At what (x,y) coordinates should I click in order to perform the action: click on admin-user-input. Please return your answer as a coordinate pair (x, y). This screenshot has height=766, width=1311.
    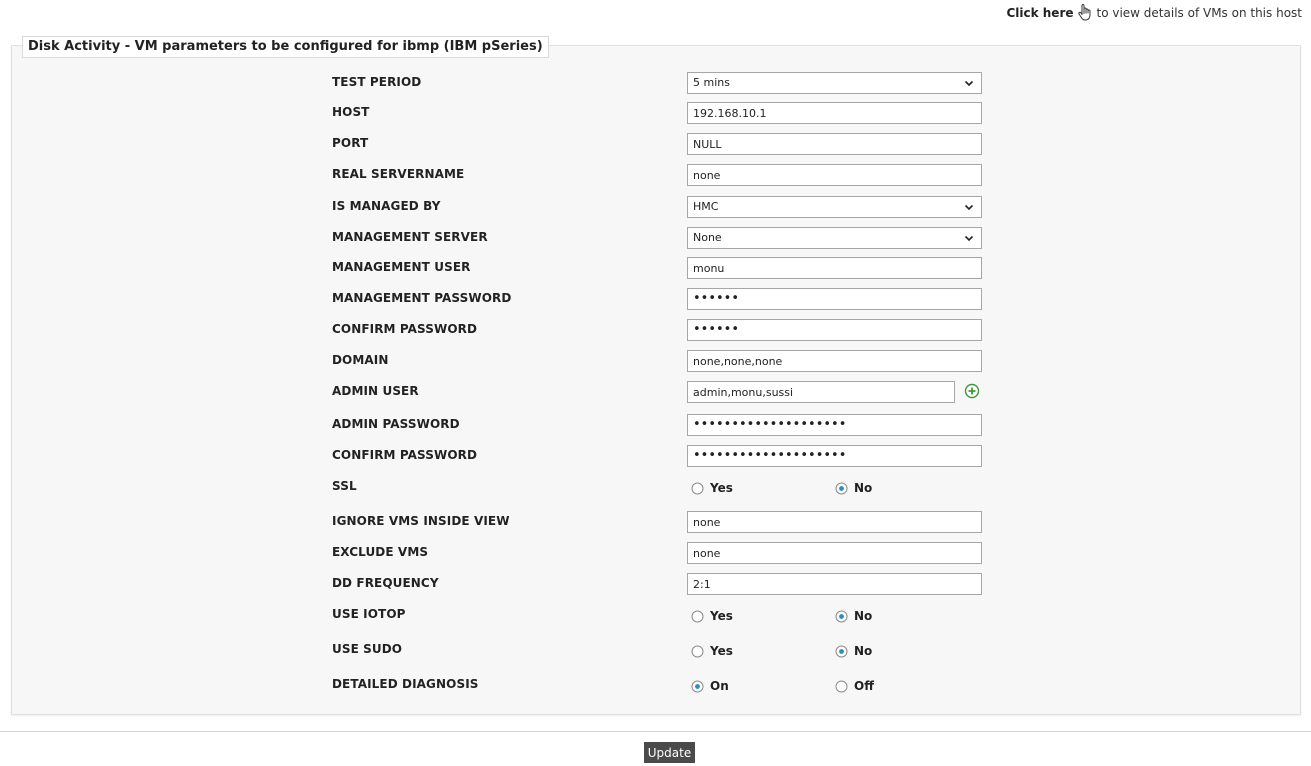
    Looking at the image, I should click on (821, 392).